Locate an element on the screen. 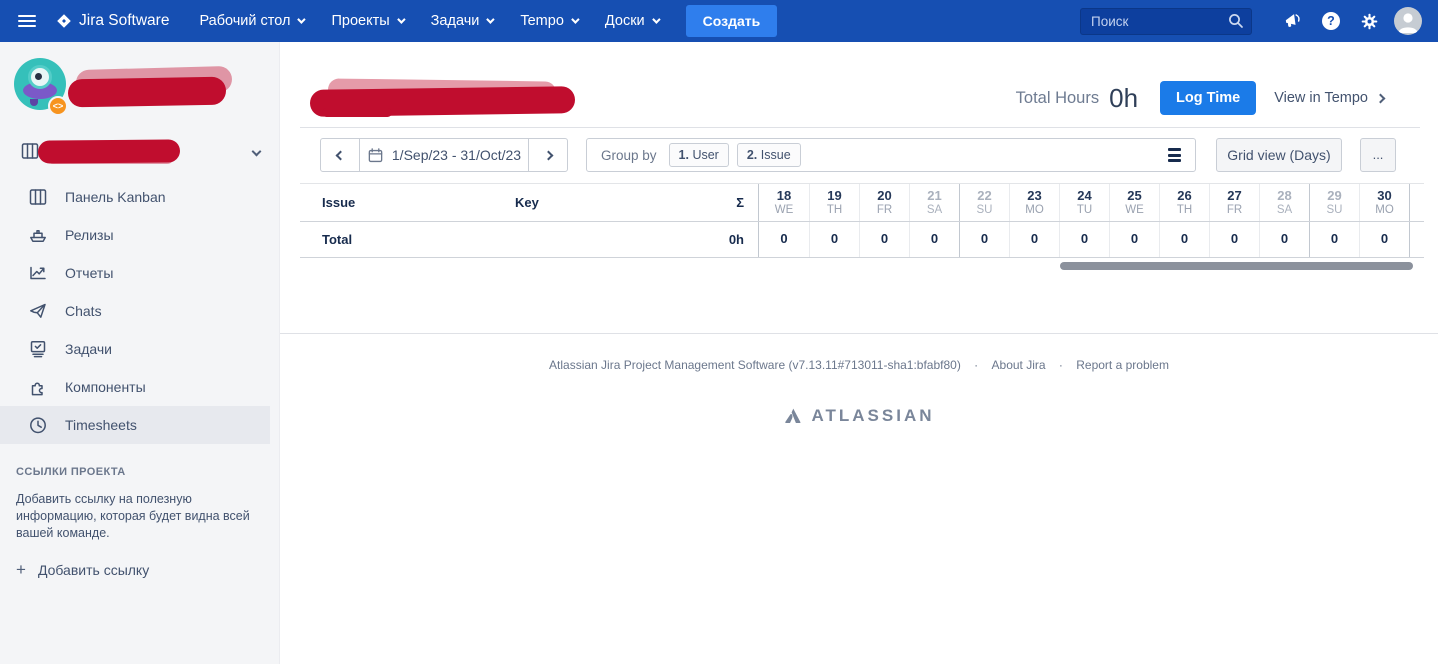 The width and height of the screenshot is (1438, 664). grid-view-button: Grid view (Days) is located at coordinates (1279, 155).